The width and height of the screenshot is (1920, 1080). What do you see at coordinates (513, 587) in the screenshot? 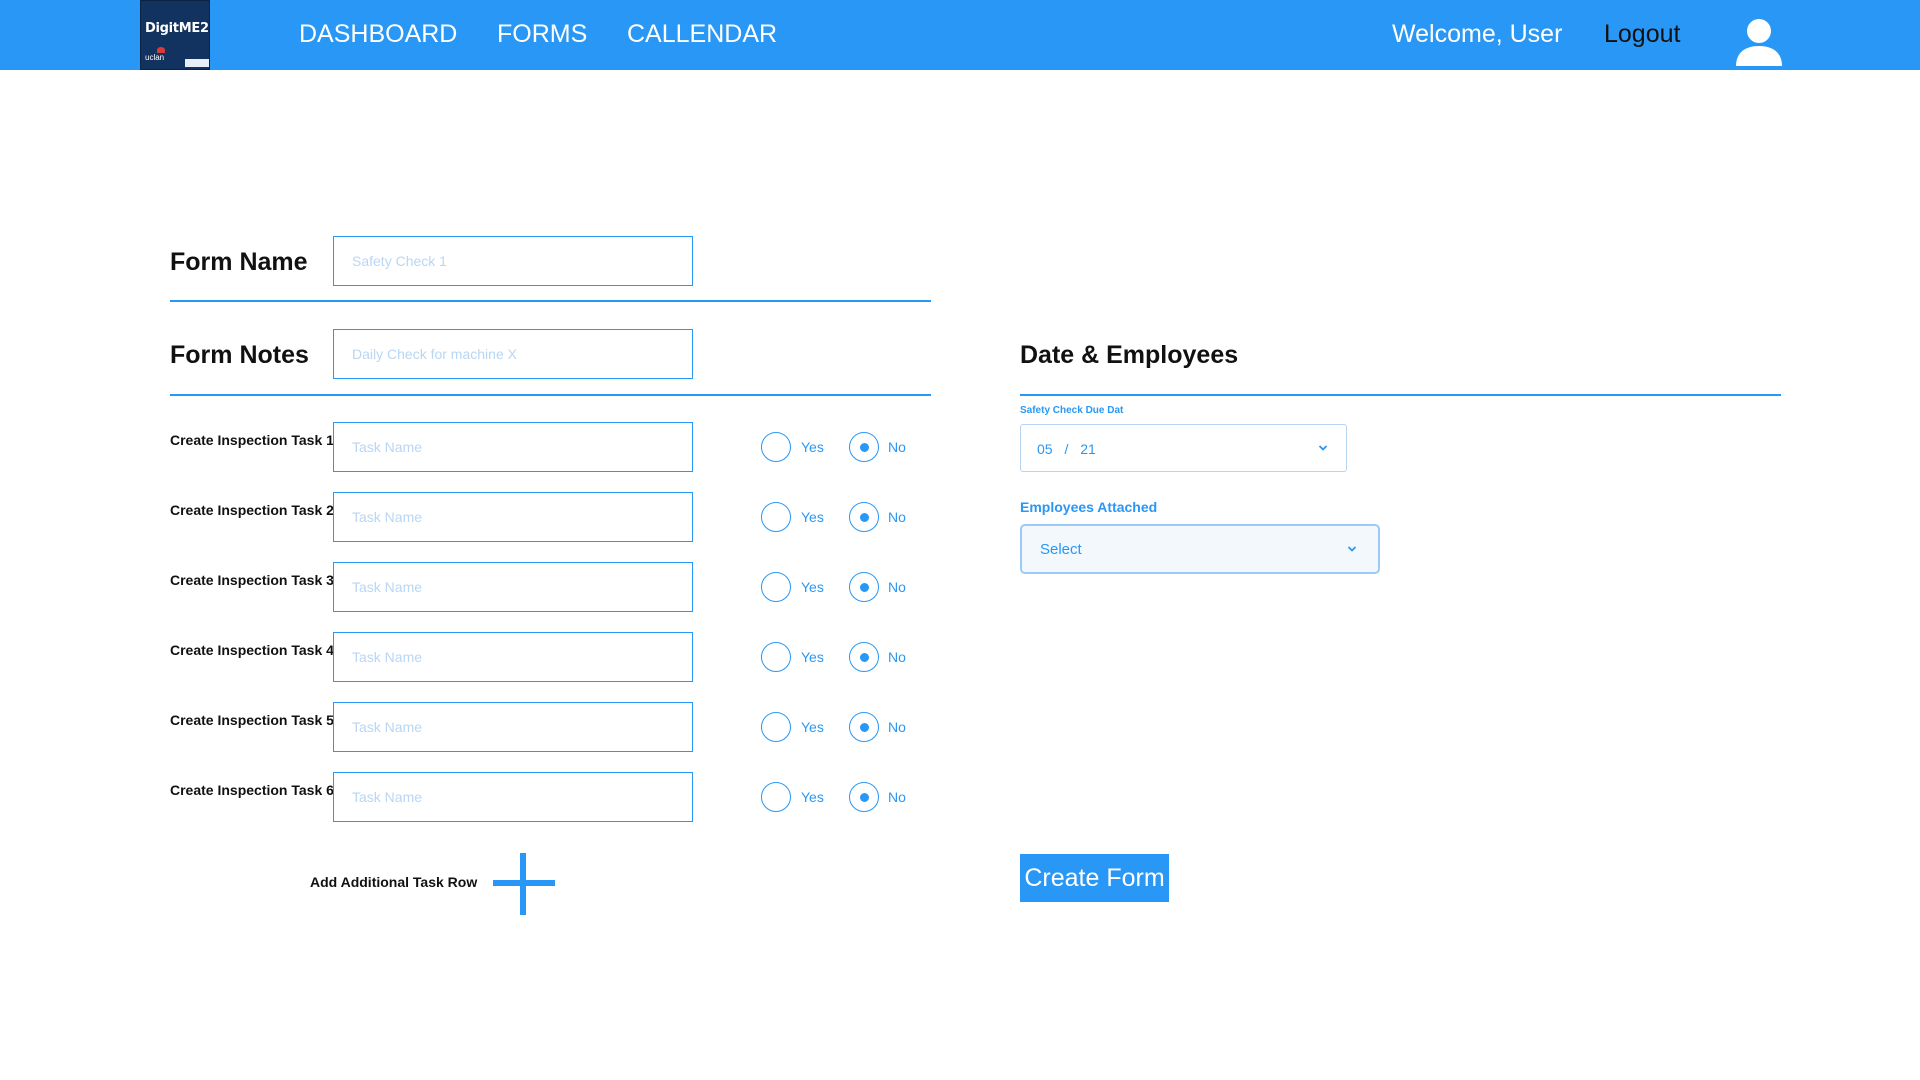
I see `task-3-input` at bounding box center [513, 587].